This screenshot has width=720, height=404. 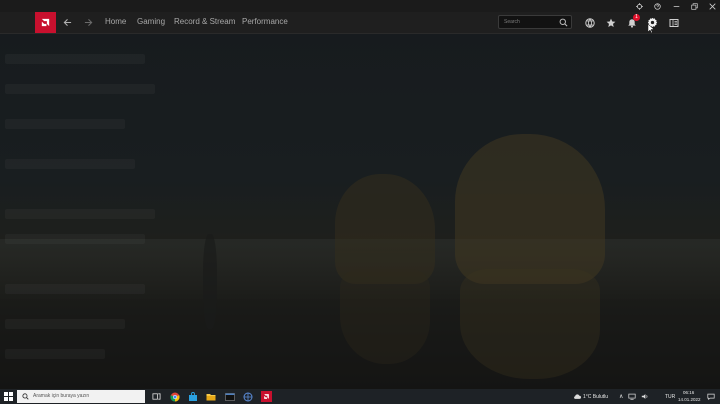 What do you see at coordinates (45, 22) in the screenshot?
I see `amd-logo` at bounding box center [45, 22].